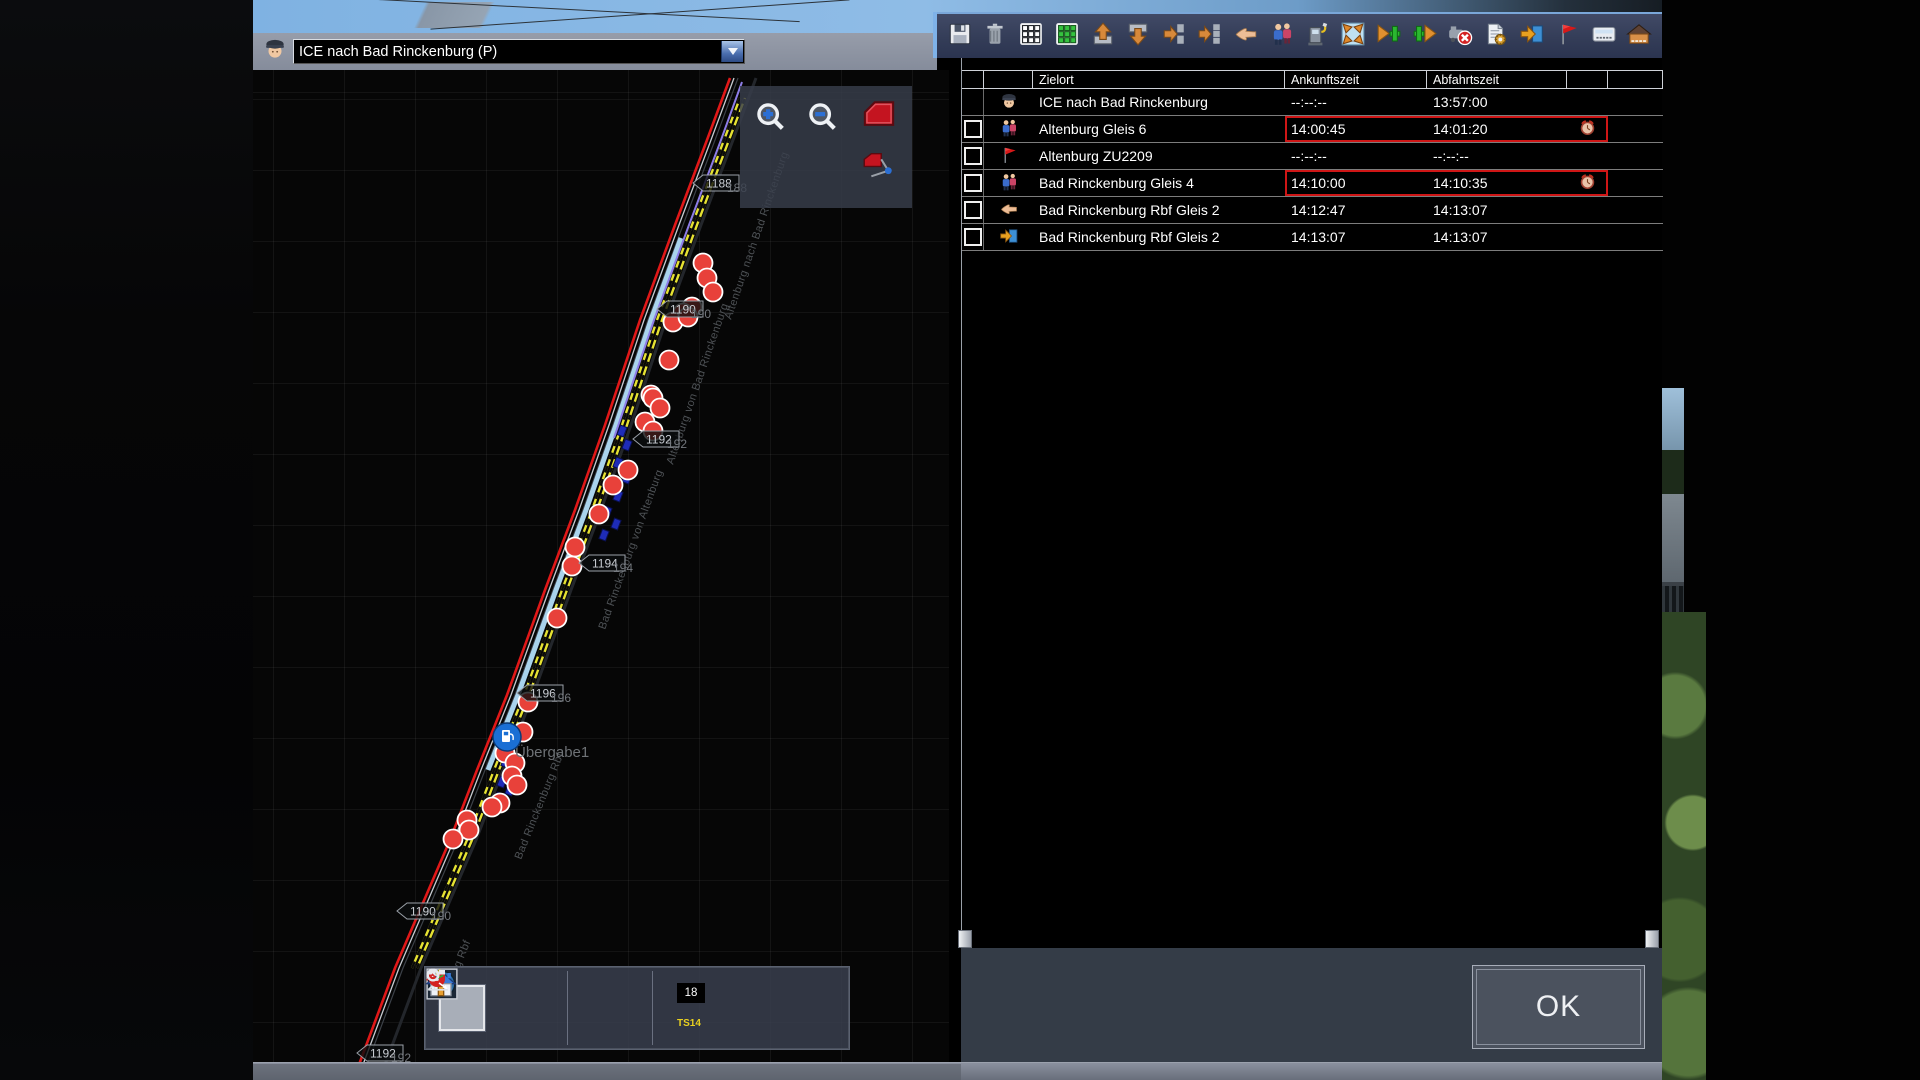 This screenshot has height=1080, width=1920. I want to click on point-hand-toolbar-button, so click(1245, 36).